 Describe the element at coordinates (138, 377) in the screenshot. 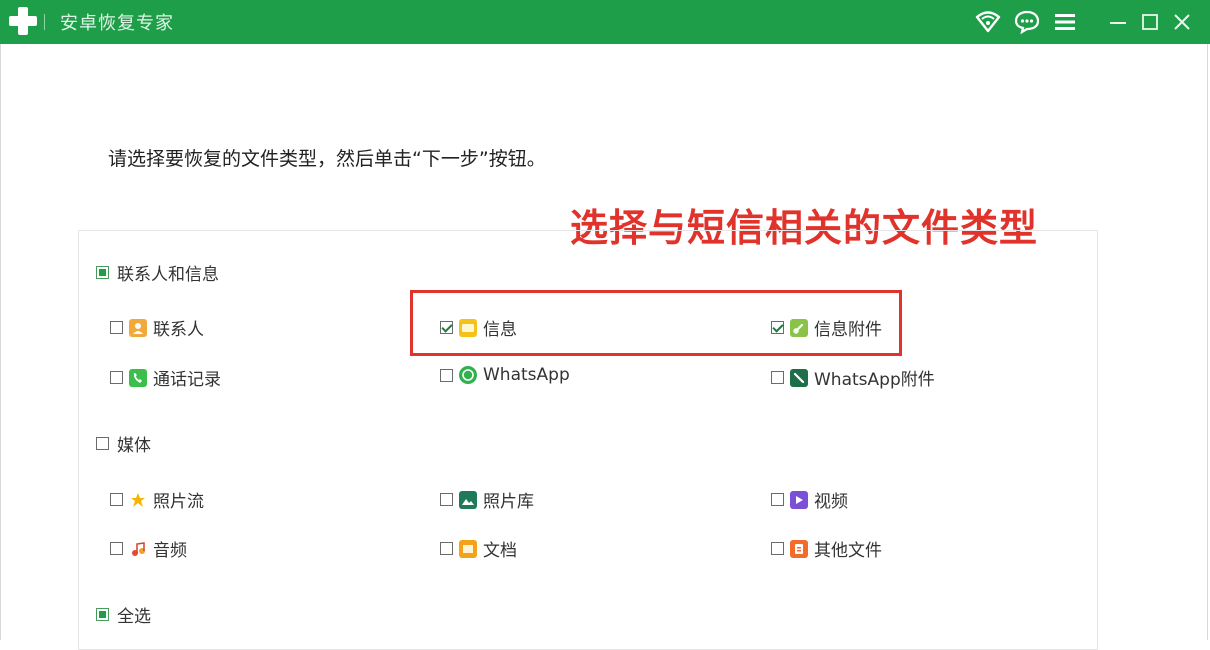

I see `call-log-icon` at that location.